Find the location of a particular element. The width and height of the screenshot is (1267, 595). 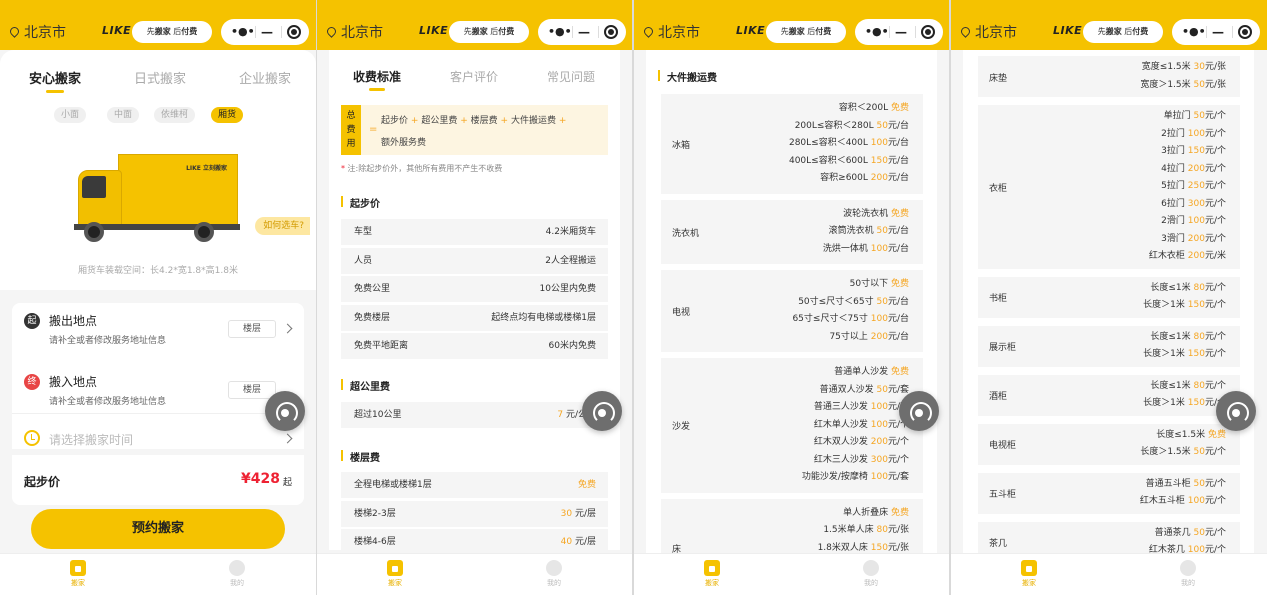

formula-items: 起步价 + 超公里费 + 楼层费 + 大件搬运费 + is located at coordinates (474, 121).